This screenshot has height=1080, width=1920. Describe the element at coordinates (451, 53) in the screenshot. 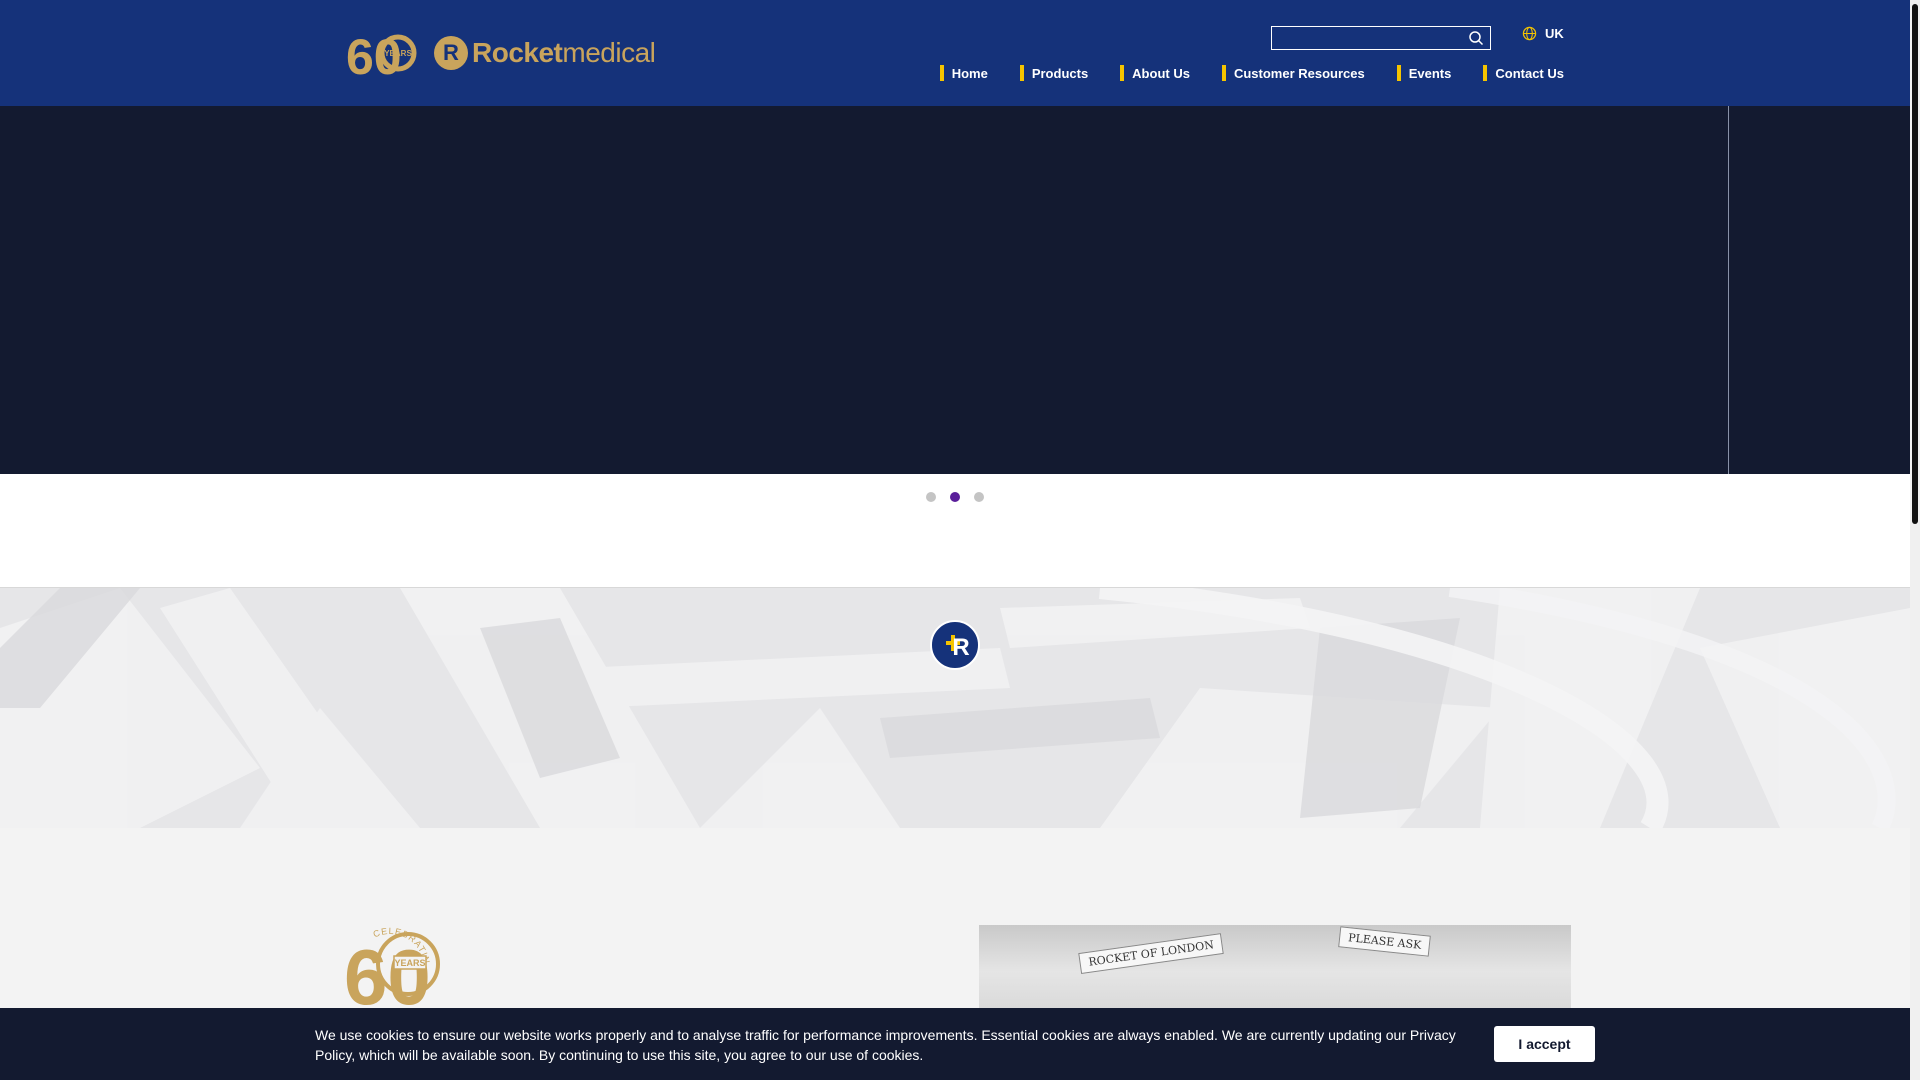

I see `brand-mark-icon: R` at that location.